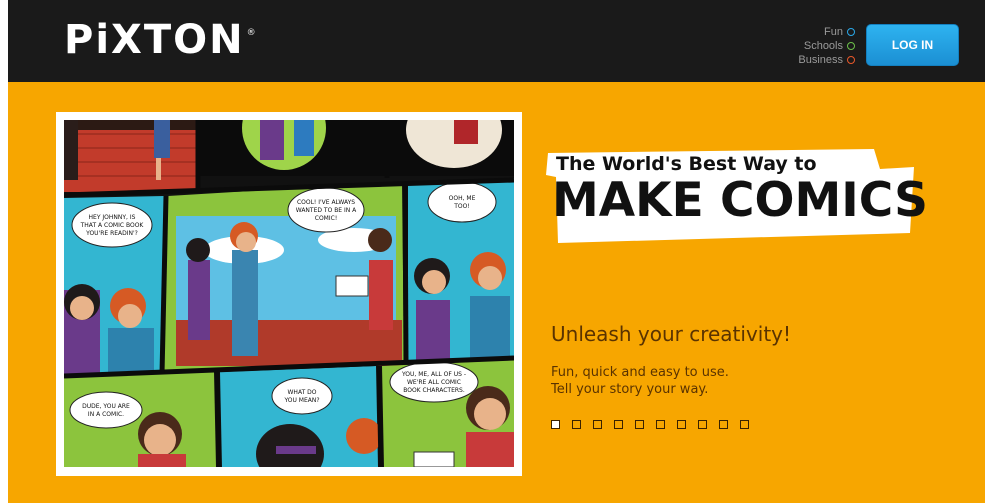 Image resolution: width=985 pixels, height=503 pixels. I want to click on svg-text: DUDE, YOU ARE, so click(106, 406).